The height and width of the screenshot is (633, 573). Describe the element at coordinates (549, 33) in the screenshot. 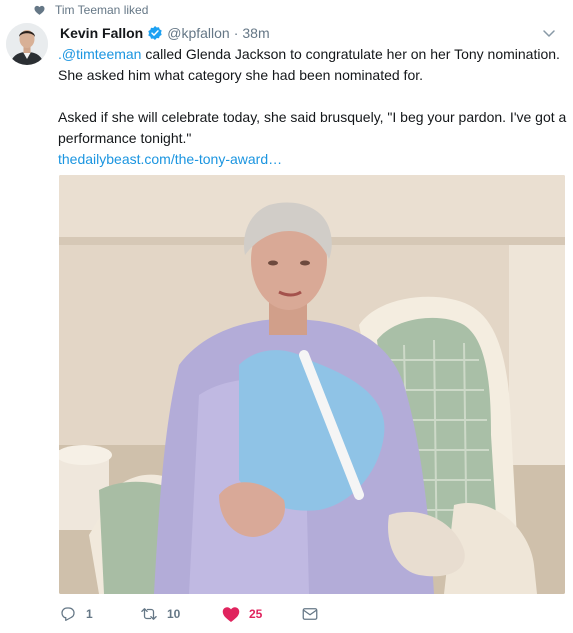

I see `chevron-down-icon` at that location.